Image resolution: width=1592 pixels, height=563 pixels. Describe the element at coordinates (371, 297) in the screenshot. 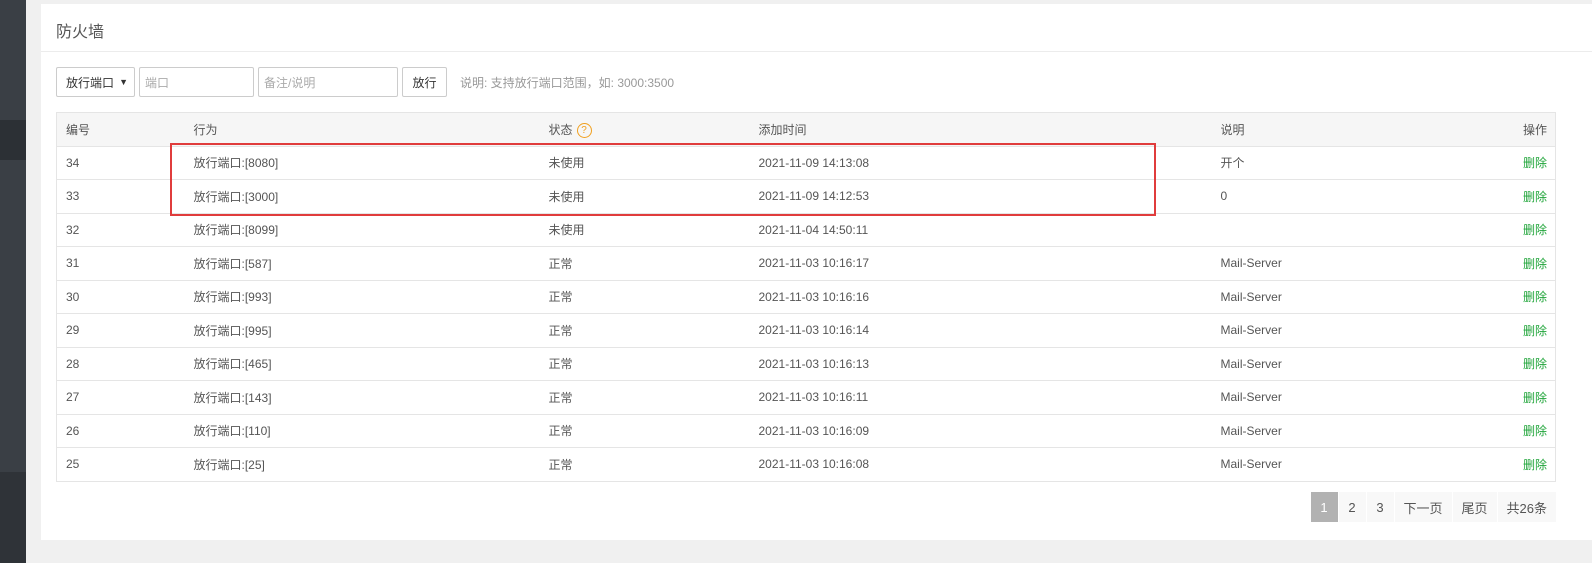

I see `row-action: 放行端口:[993]` at that location.